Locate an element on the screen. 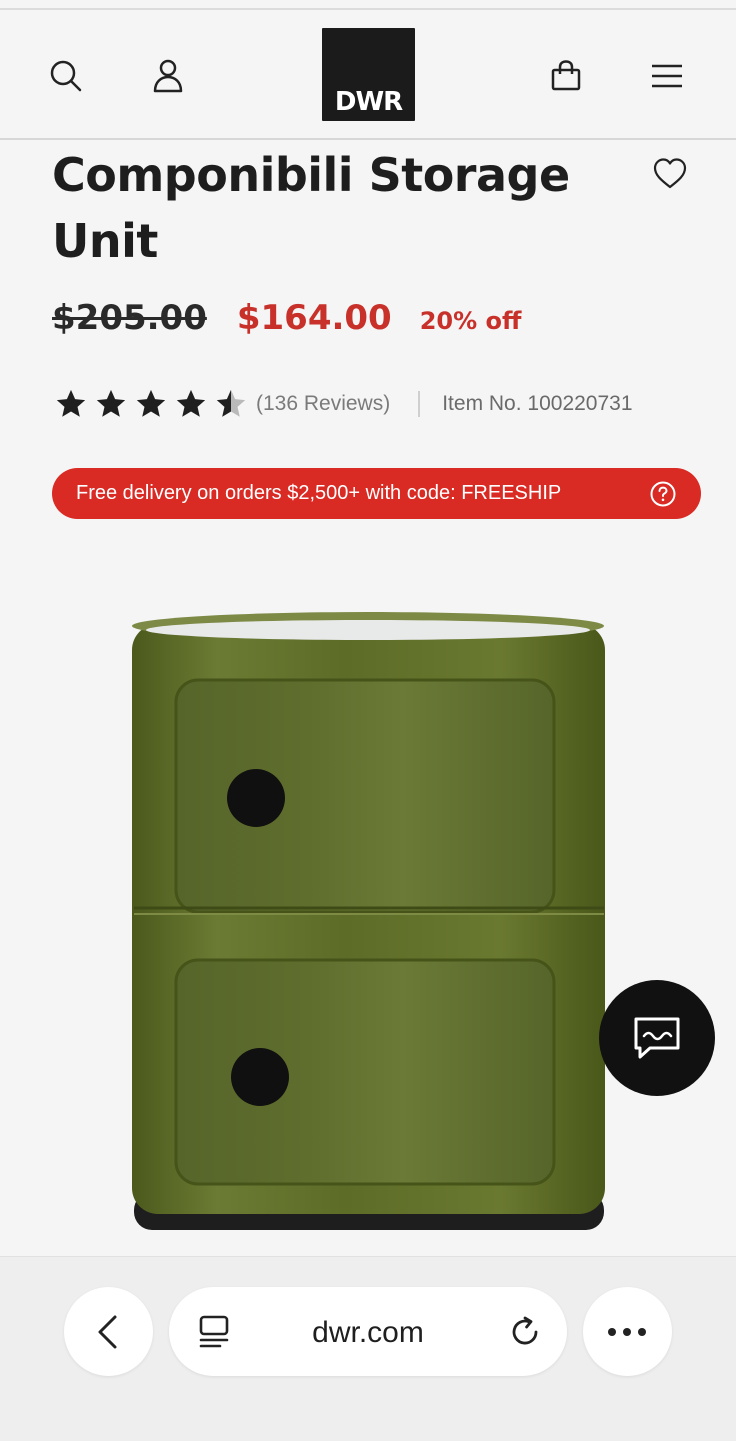 Image resolution: width=736 pixels, height=1441 pixels. rating-row: (136 Reviews) Item No. 100220731 is located at coordinates (343, 404).